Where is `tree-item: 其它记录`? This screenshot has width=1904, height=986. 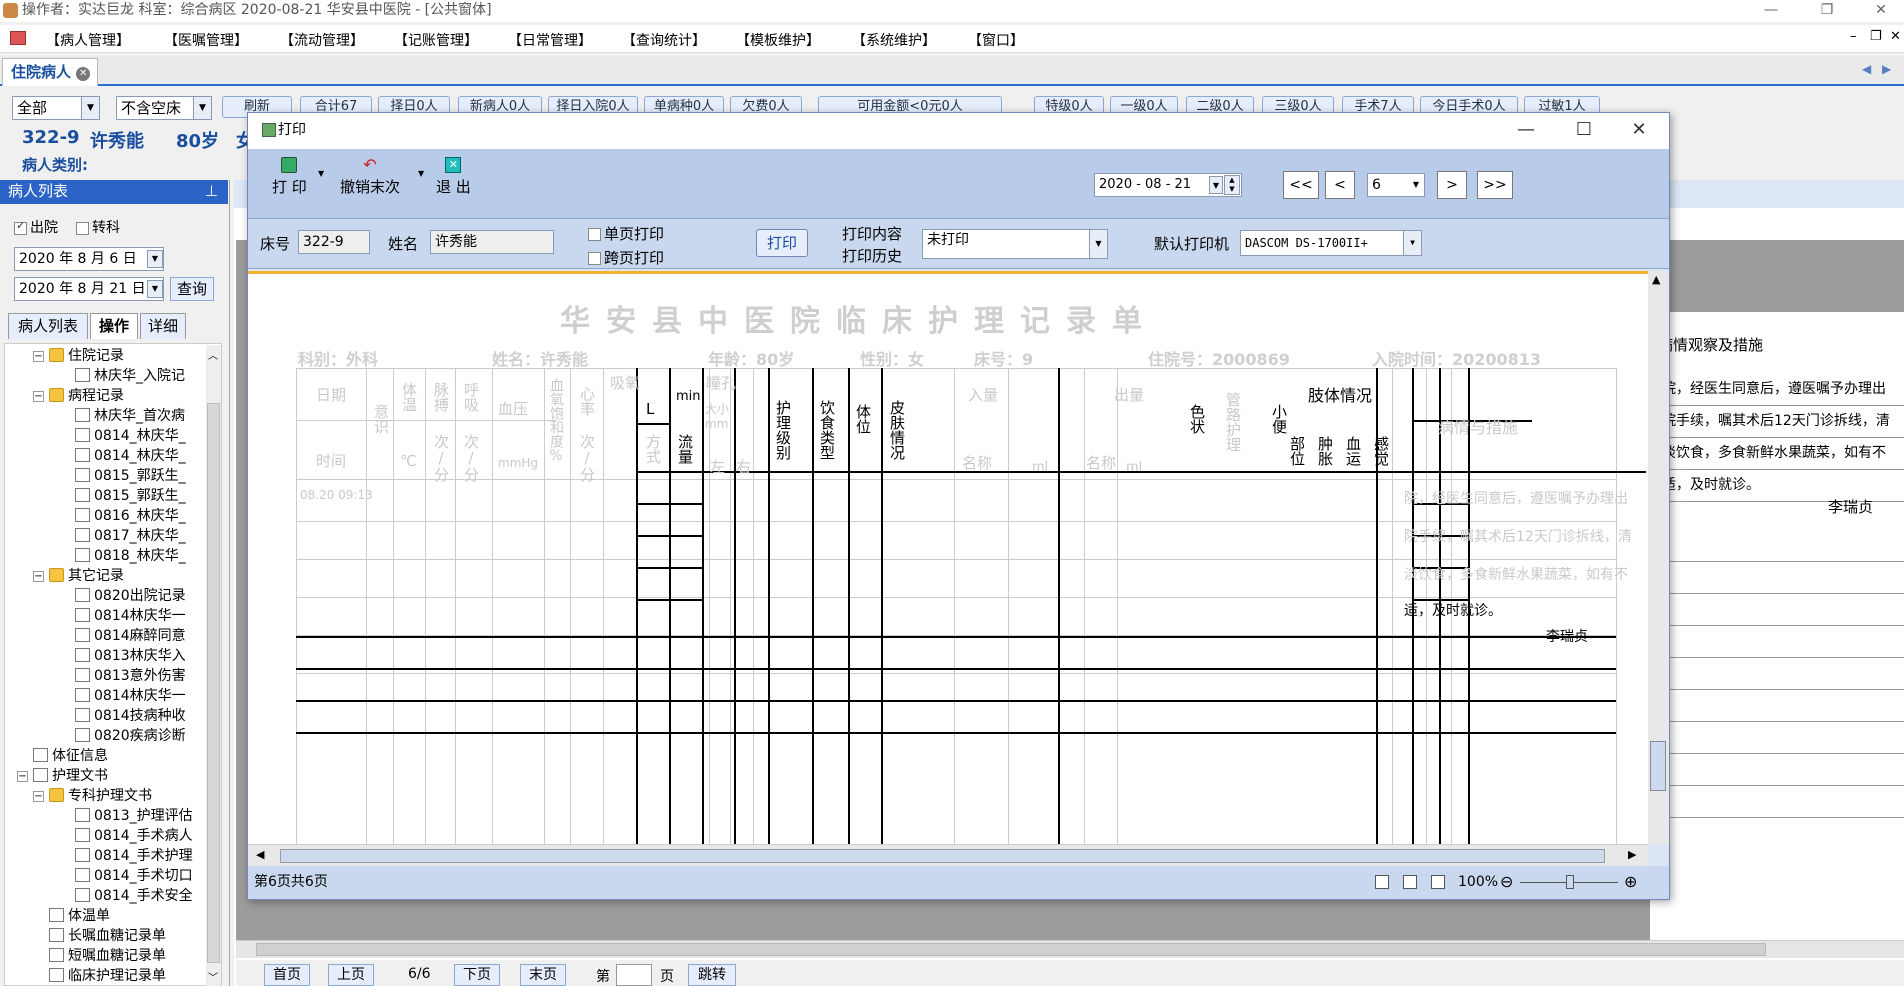
tree-item: 其它记录 is located at coordinates (86, 576).